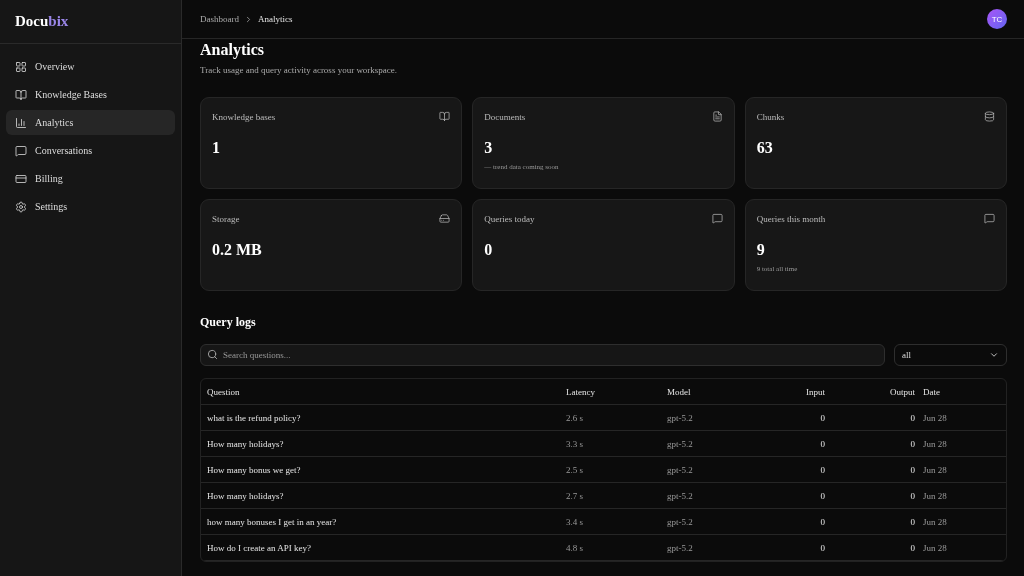 The height and width of the screenshot is (576, 1024). What do you see at coordinates (717, 116) in the screenshot?
I see `document-icon` at bounding box center [717, 116].